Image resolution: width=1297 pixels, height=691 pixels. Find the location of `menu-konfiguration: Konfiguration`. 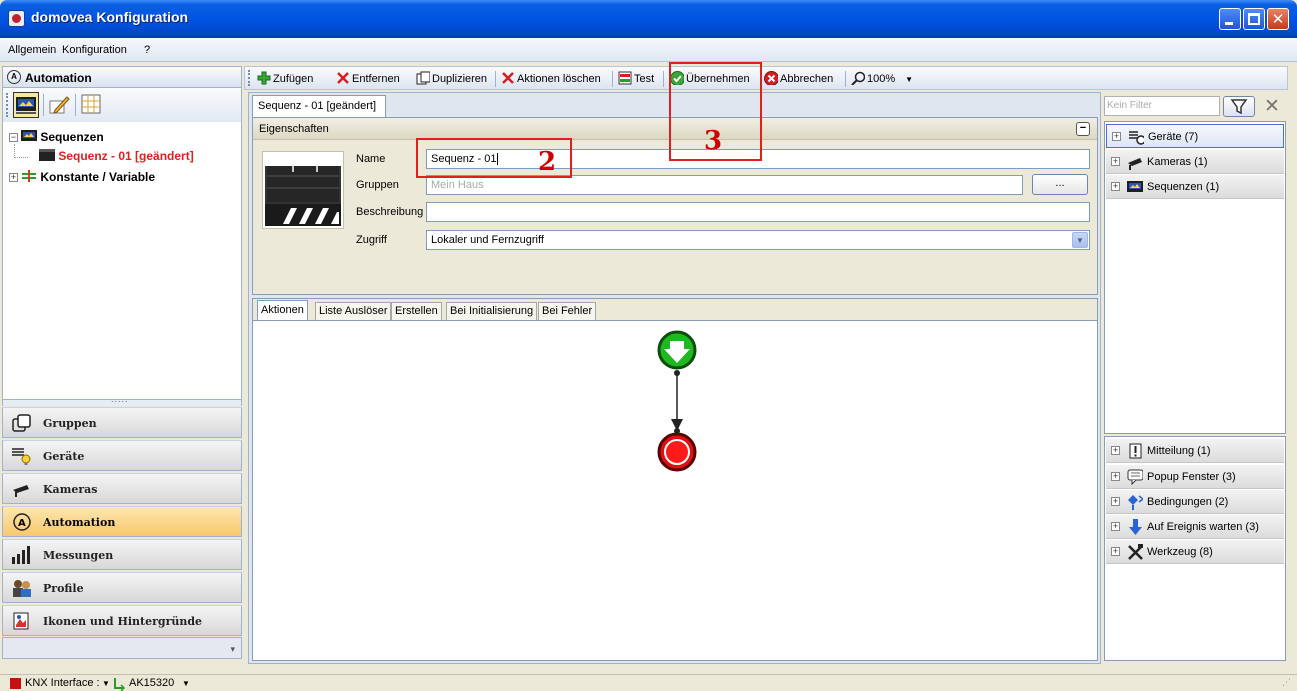

menu-konfiguration: Konfiguration is located at coordinates (94, 50).